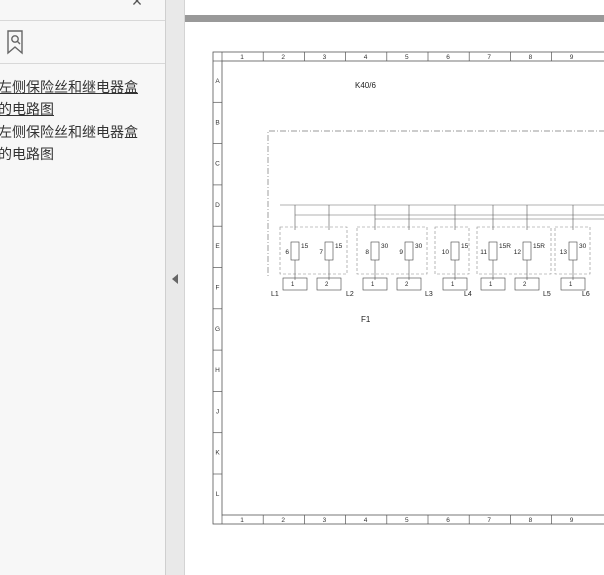 The width and height of the screenshot is (604, 575). I want to click on row-letter: K, so click(217, 453).